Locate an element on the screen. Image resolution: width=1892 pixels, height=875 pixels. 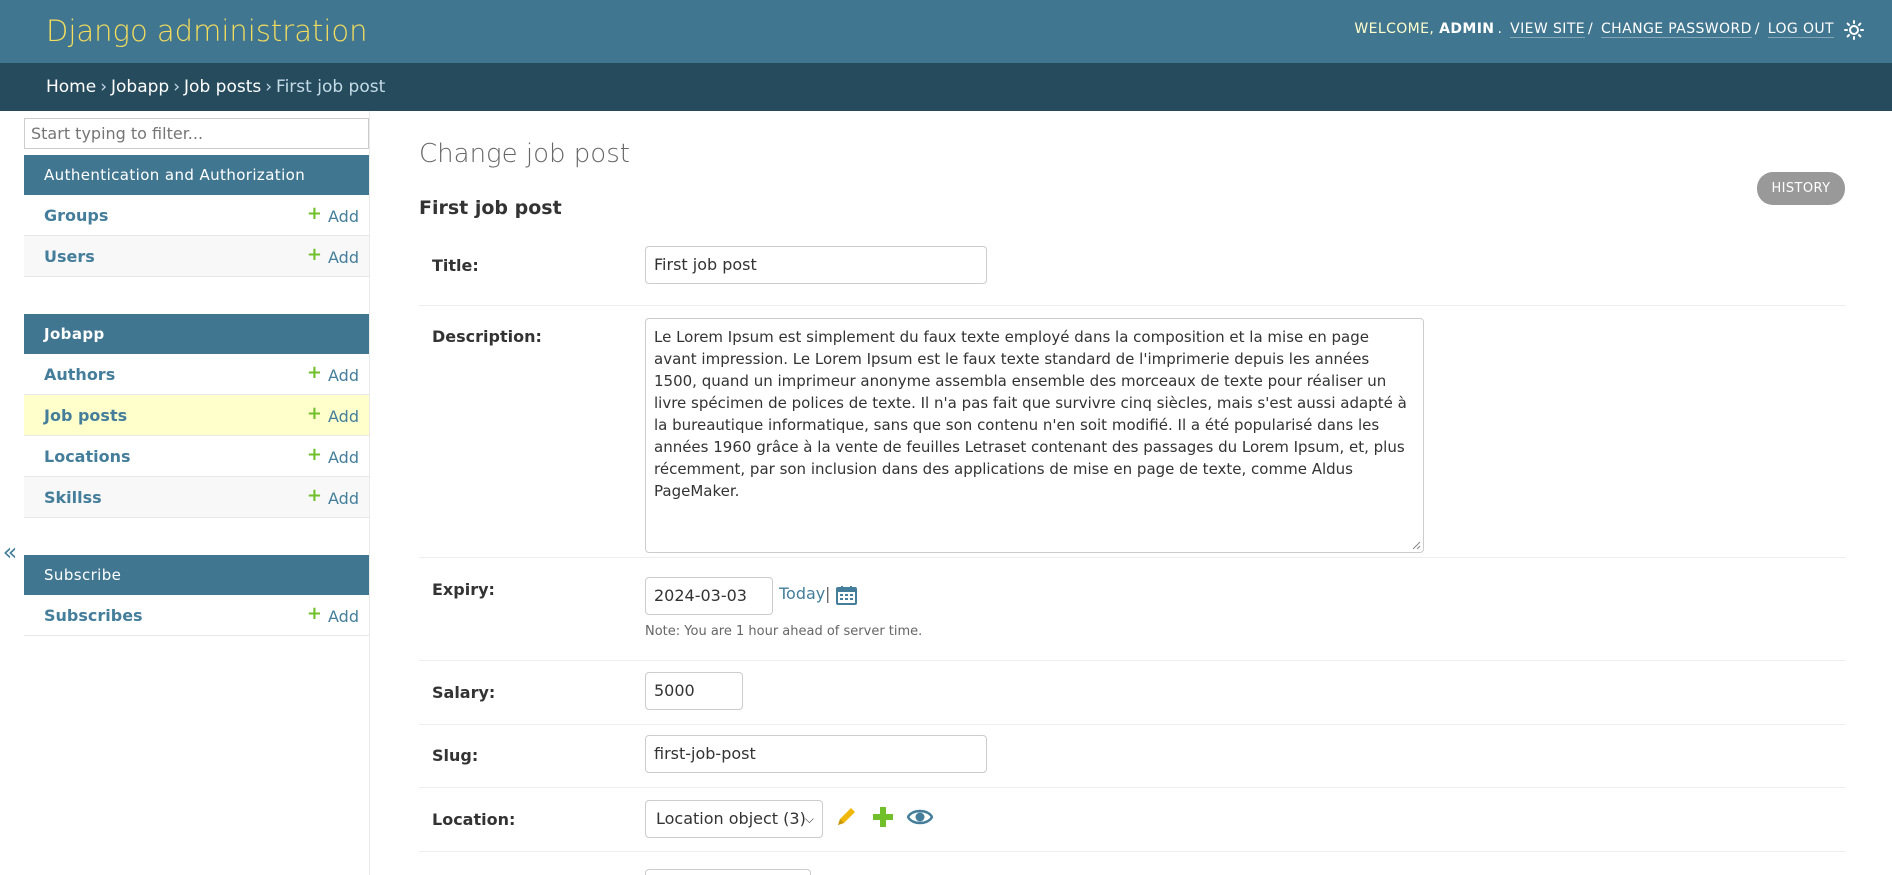
model-link-groups: Groups is located at coordinates (76, 215).